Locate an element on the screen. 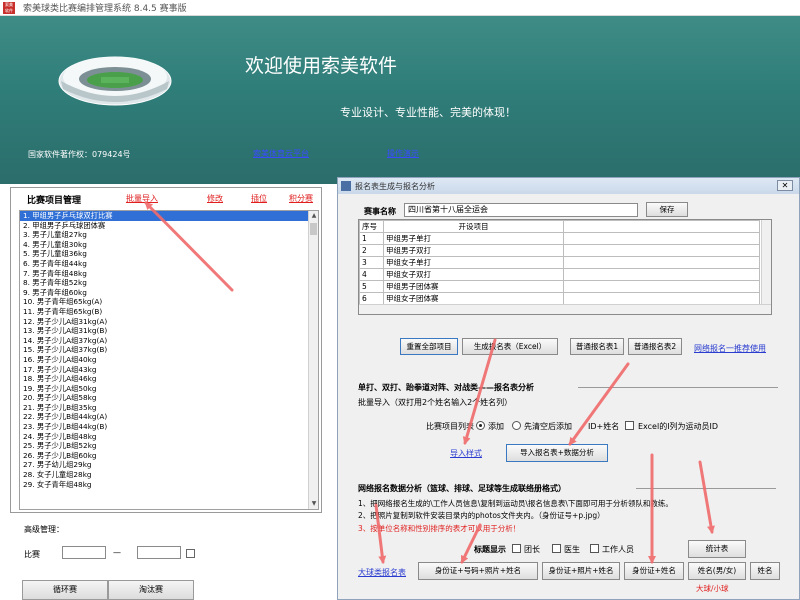 The image size is (800, 600). edit-link: 修改 is located at coordinates (215, 198).